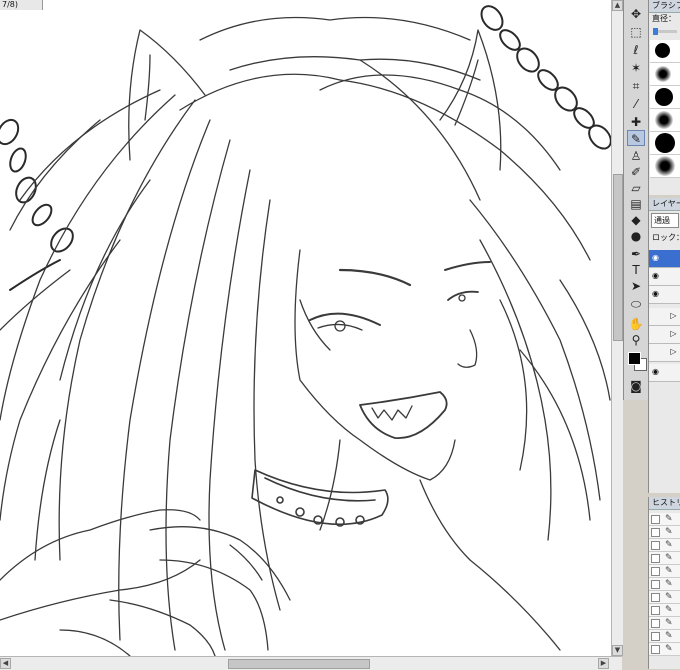  Describe the element at coordinates (603, 663) in the screenshot. I see `scroll-right-arrow-icon: ▶` at that location.